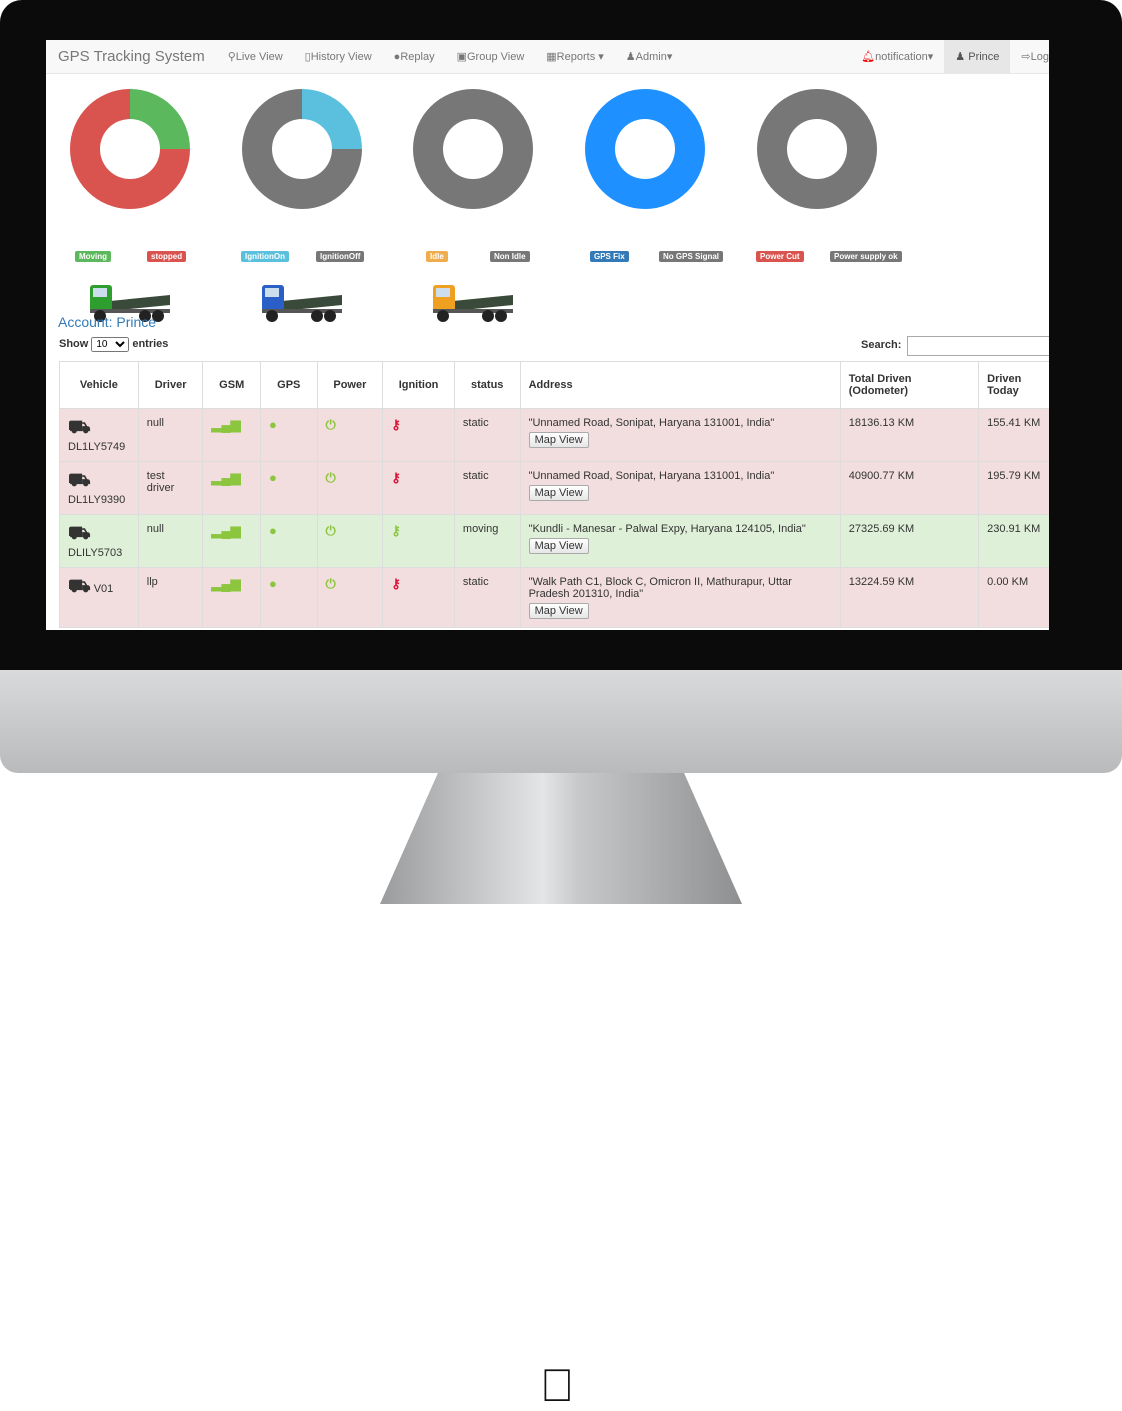 Image resolution: width=1122 pixels, height=1411 pixels. What do you see at coordinates (418, 385) in the screenshot?
I see `column-header: Ignition` at bounding box center [418, 385].